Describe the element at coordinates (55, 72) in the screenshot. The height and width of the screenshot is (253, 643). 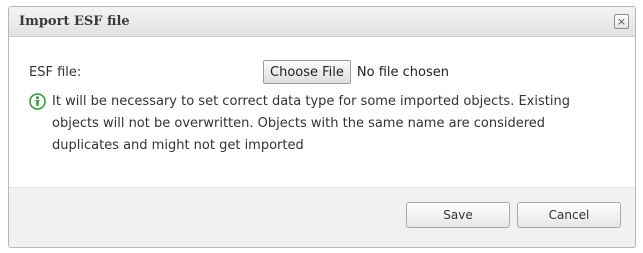
I see `esf-file-label: ESF file:` at that location.